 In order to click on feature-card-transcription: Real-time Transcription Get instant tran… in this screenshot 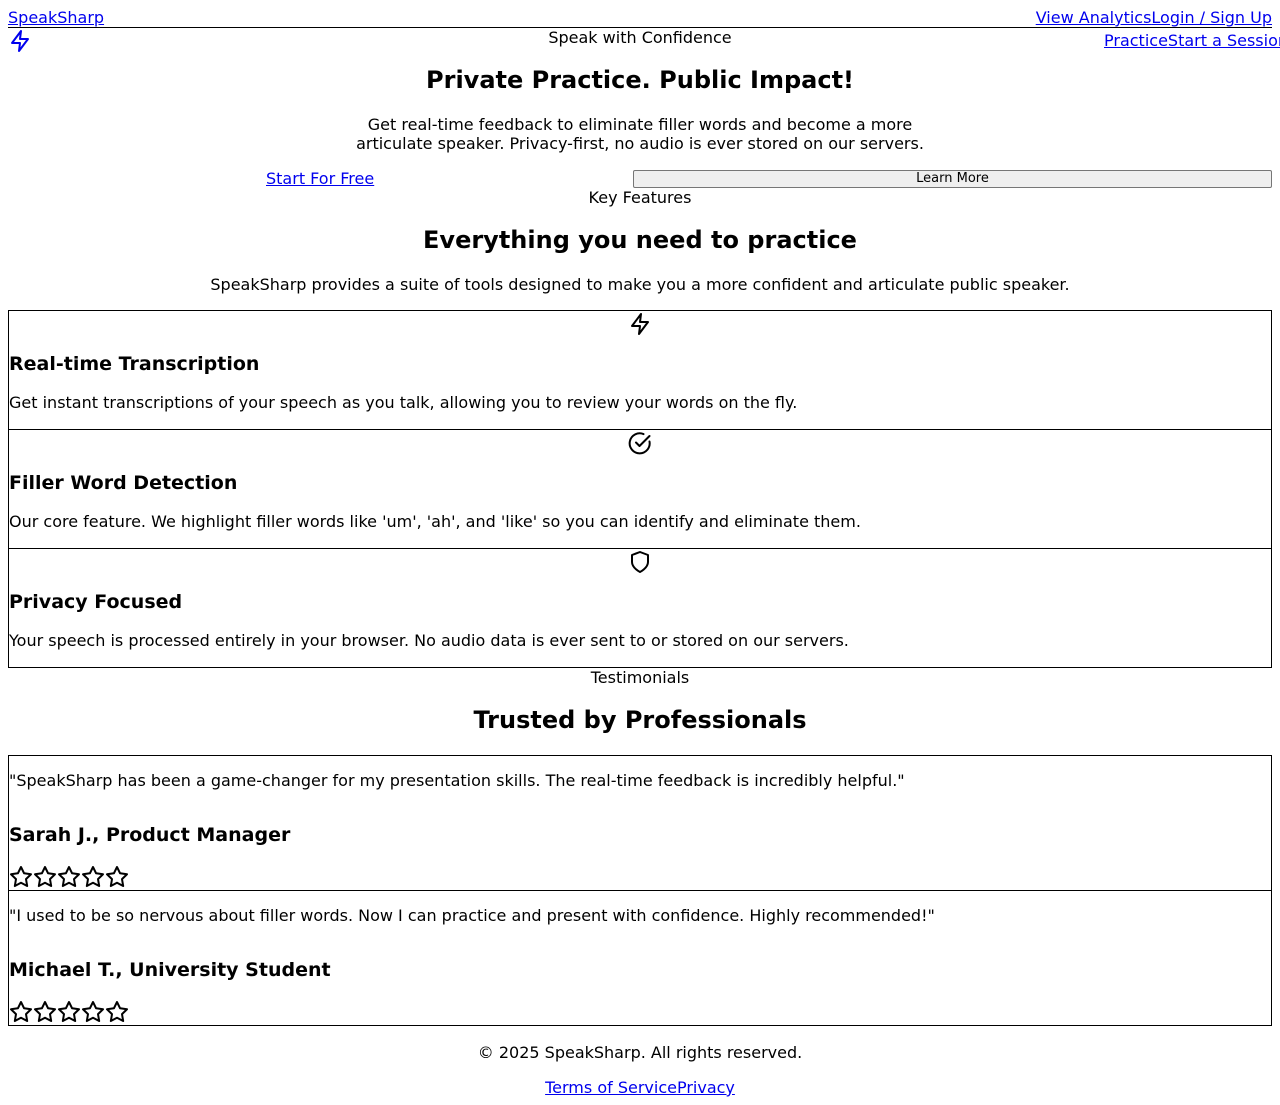, I will do `click(640, 370)`.